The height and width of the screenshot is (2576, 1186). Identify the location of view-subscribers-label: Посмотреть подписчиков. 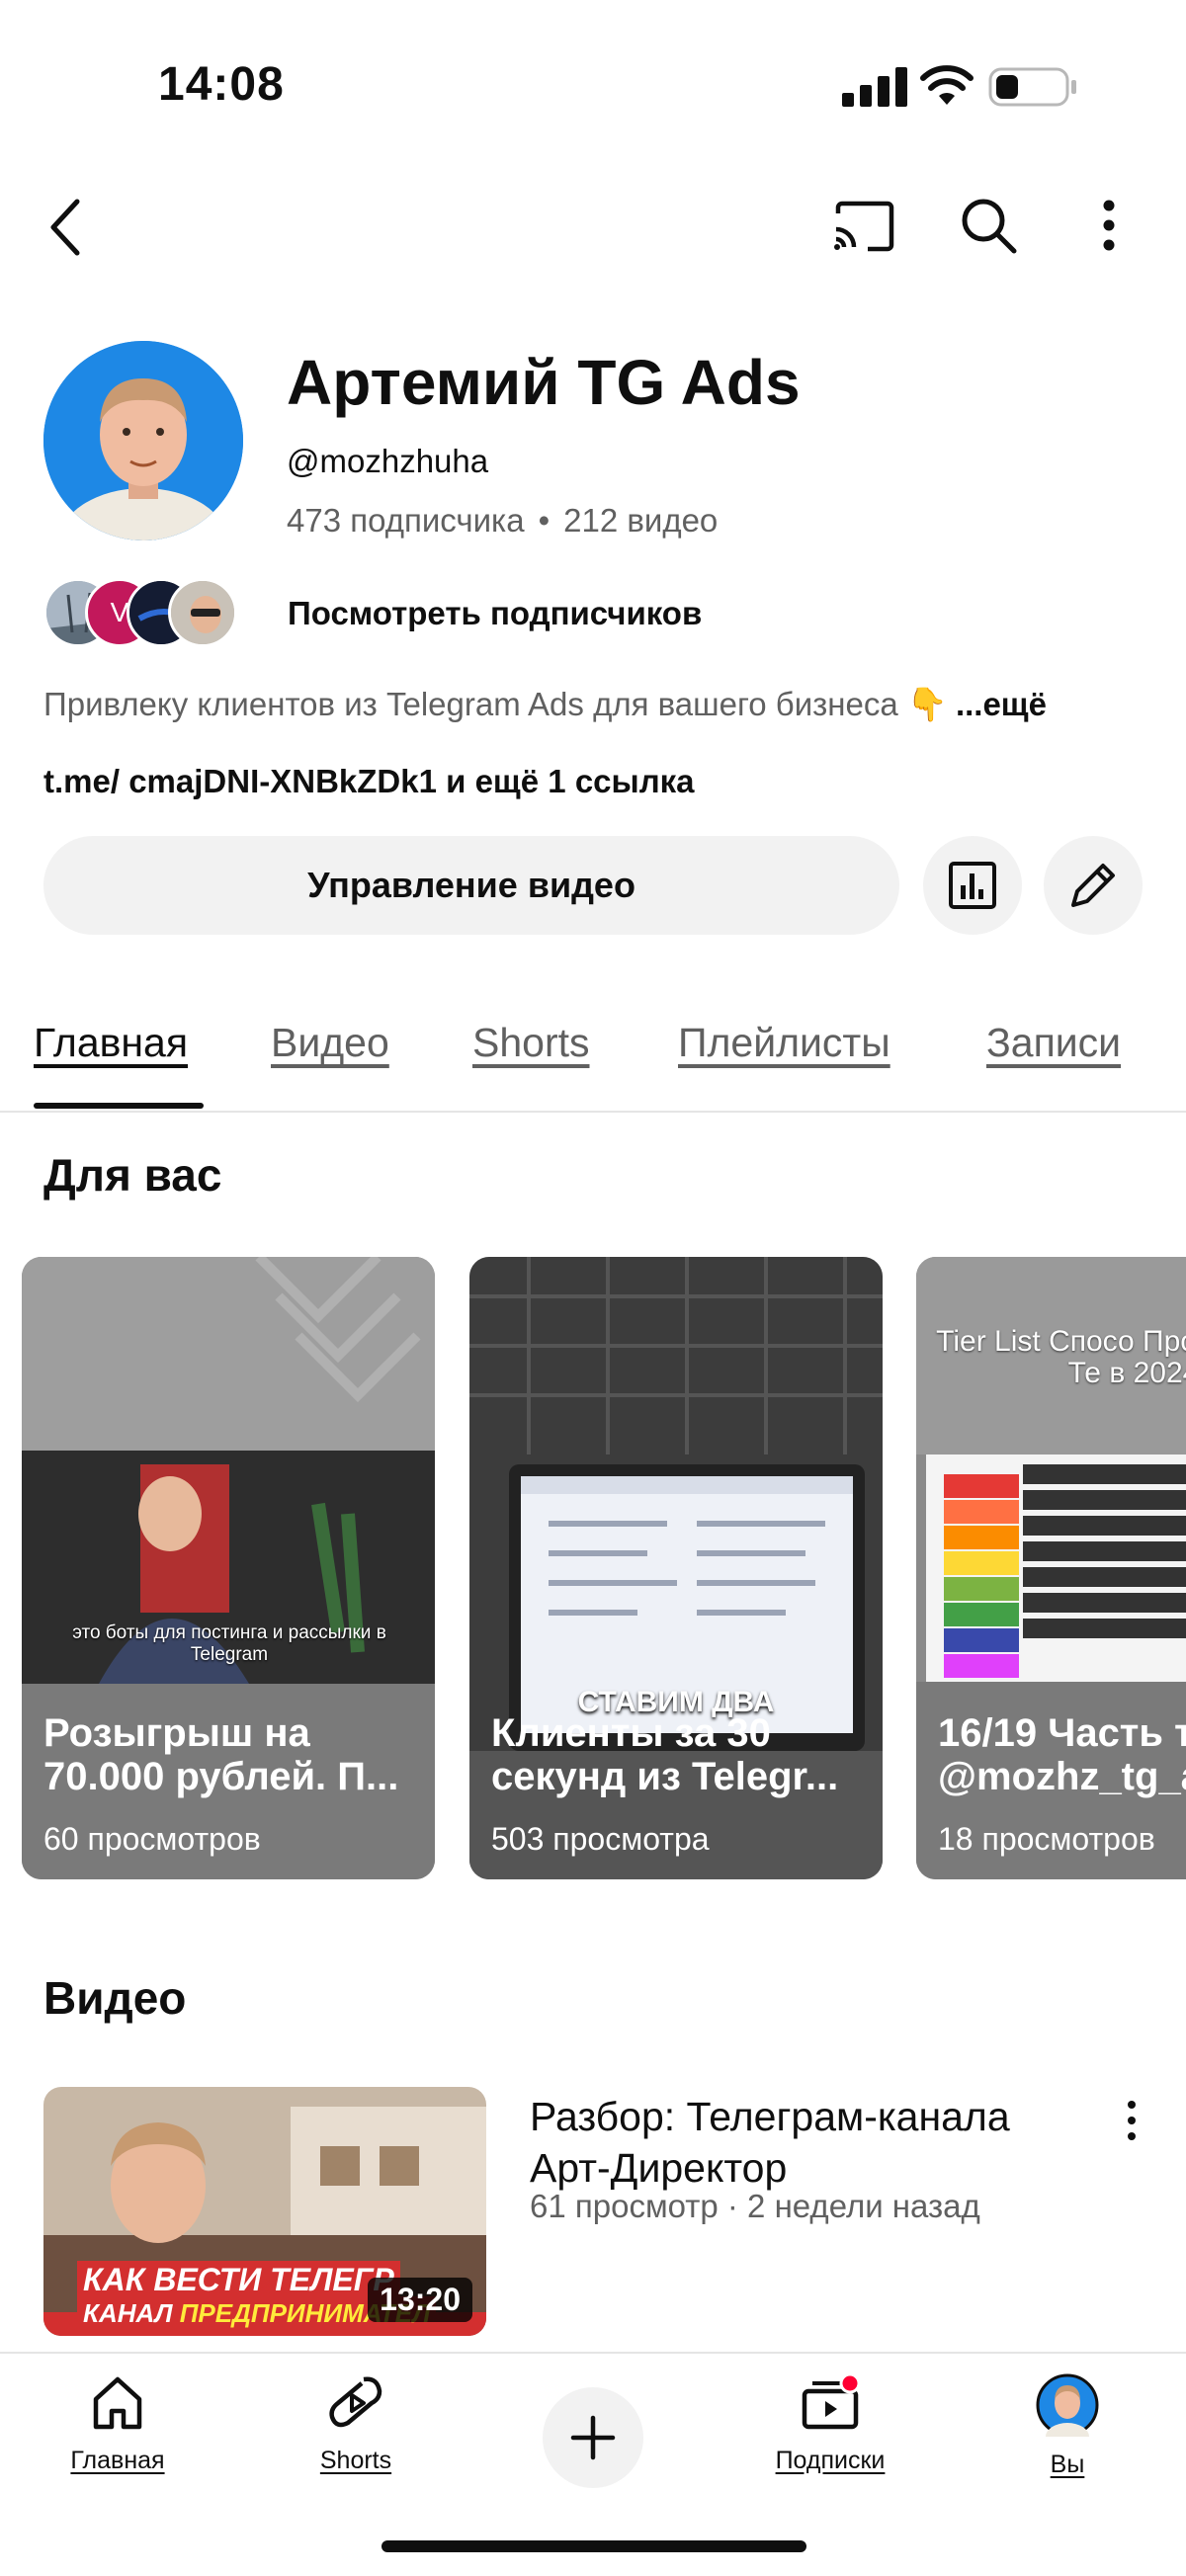
(495, 613).